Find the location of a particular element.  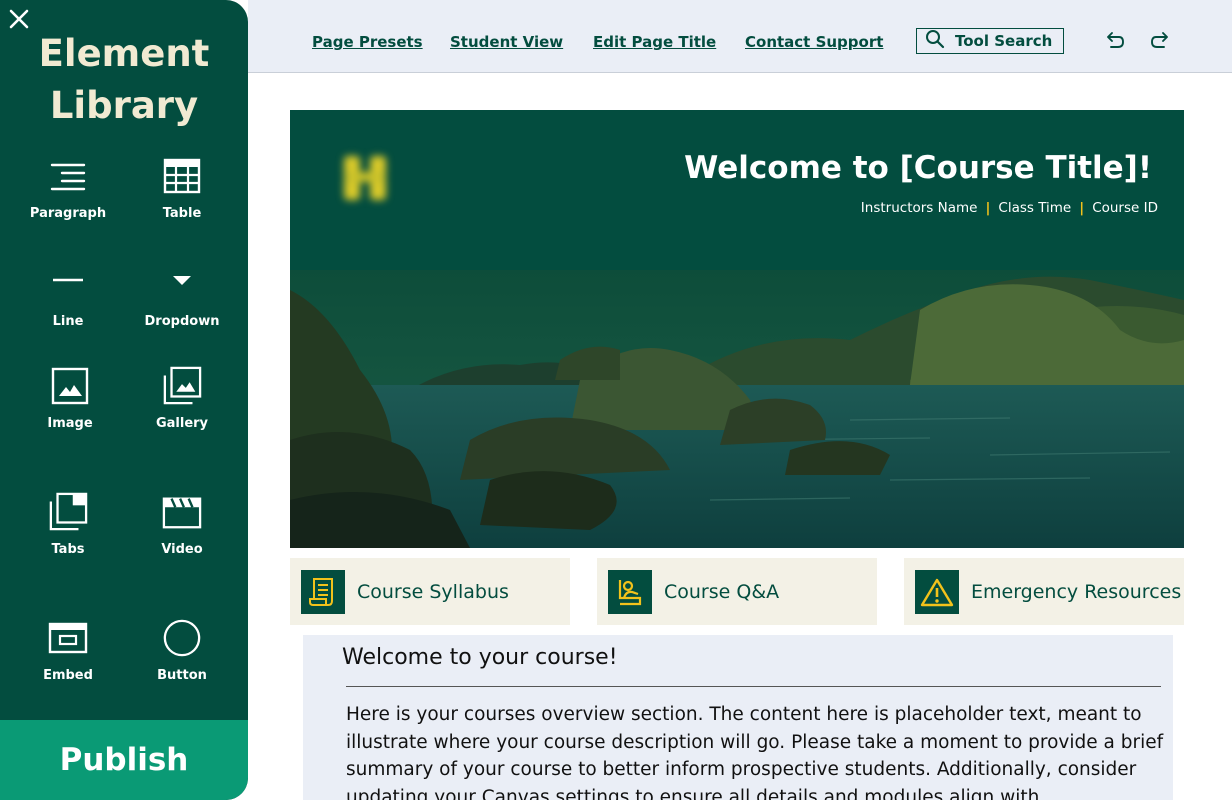

instructor-name: Instructors Name is located at coordinates (919, 208).